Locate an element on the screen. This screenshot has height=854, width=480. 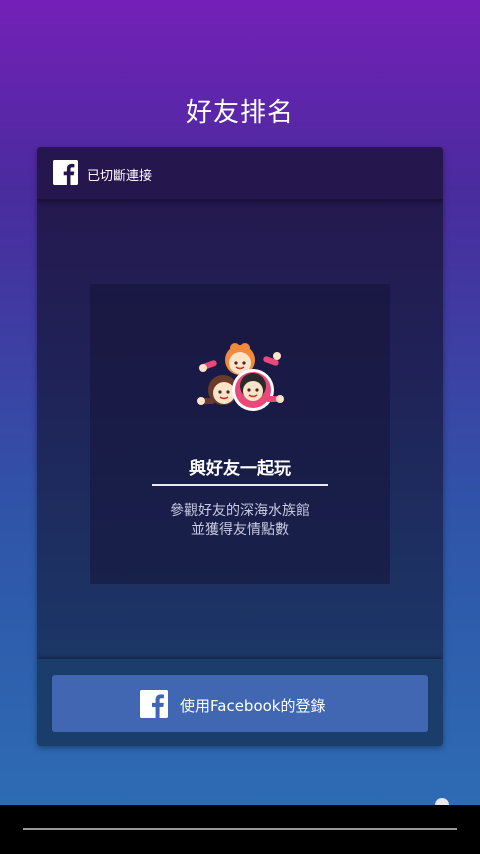
friends-avatar-icon is located at coordinates (240, 378).